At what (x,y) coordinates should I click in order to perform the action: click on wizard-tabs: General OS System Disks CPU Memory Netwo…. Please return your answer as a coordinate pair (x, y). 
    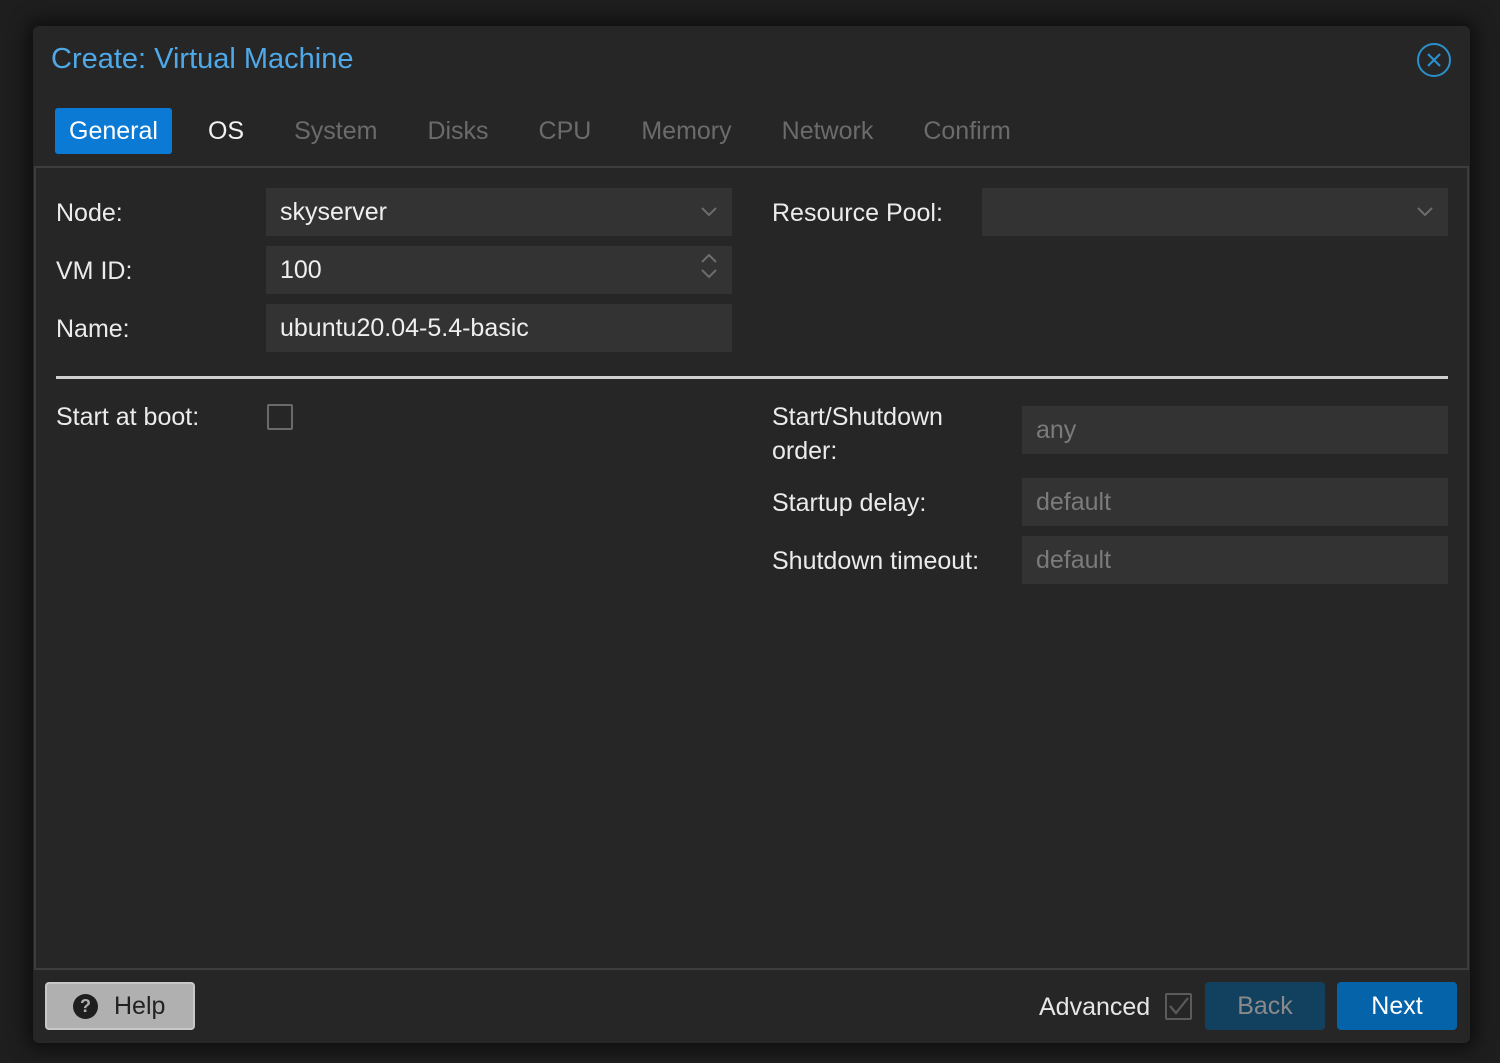
    Looking at the image, I should click on (551, 131).